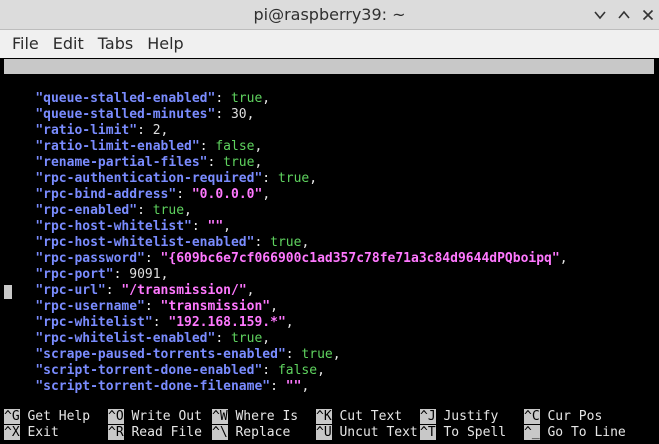  I want to click on window-controls, so click(623, 14).